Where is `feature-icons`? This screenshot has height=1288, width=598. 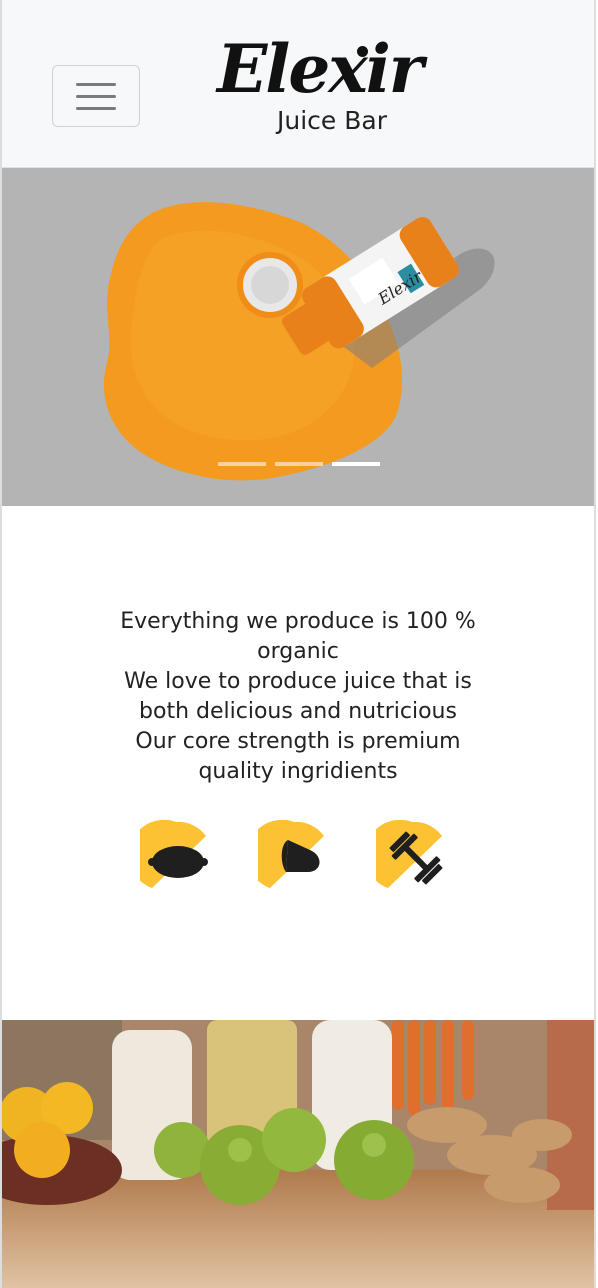 feature-icons is located at coordinates (298, 855).